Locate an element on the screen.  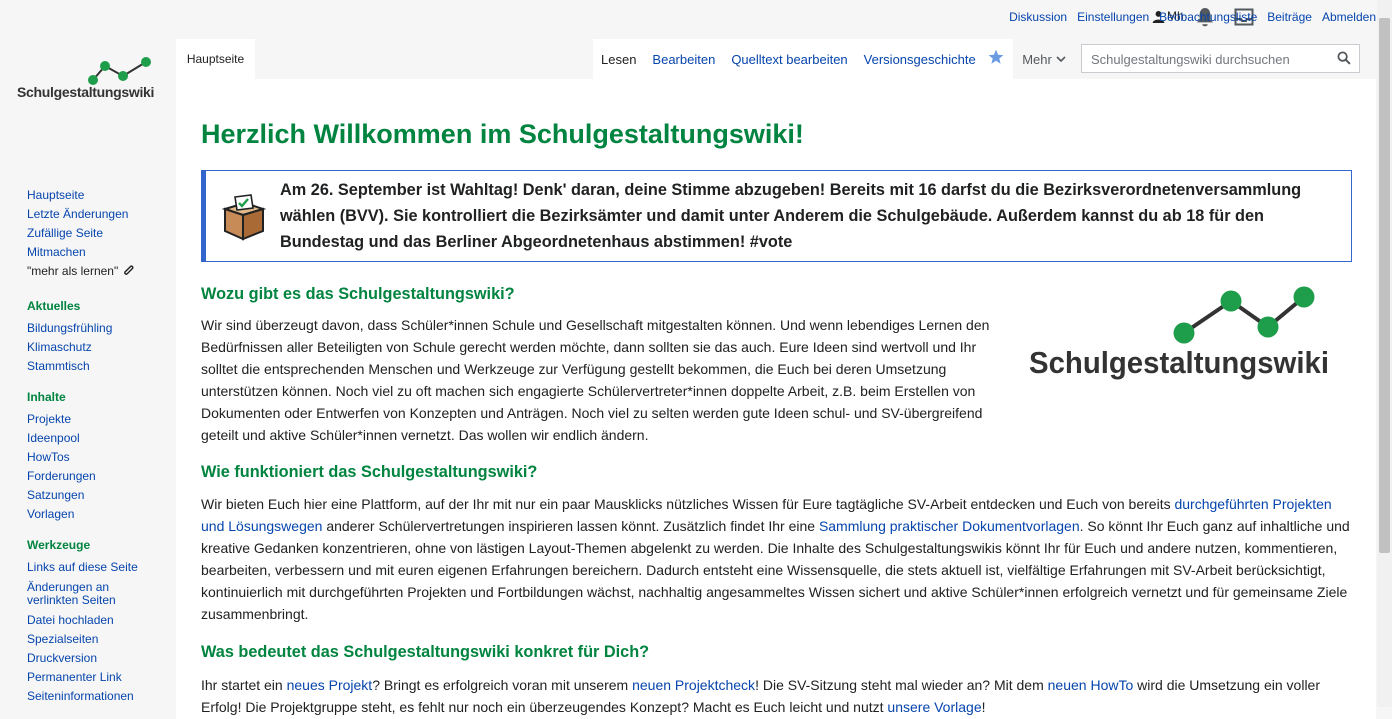
sidebar-item-stammtisch: Stammtisch is located at coordinates (101, 366).